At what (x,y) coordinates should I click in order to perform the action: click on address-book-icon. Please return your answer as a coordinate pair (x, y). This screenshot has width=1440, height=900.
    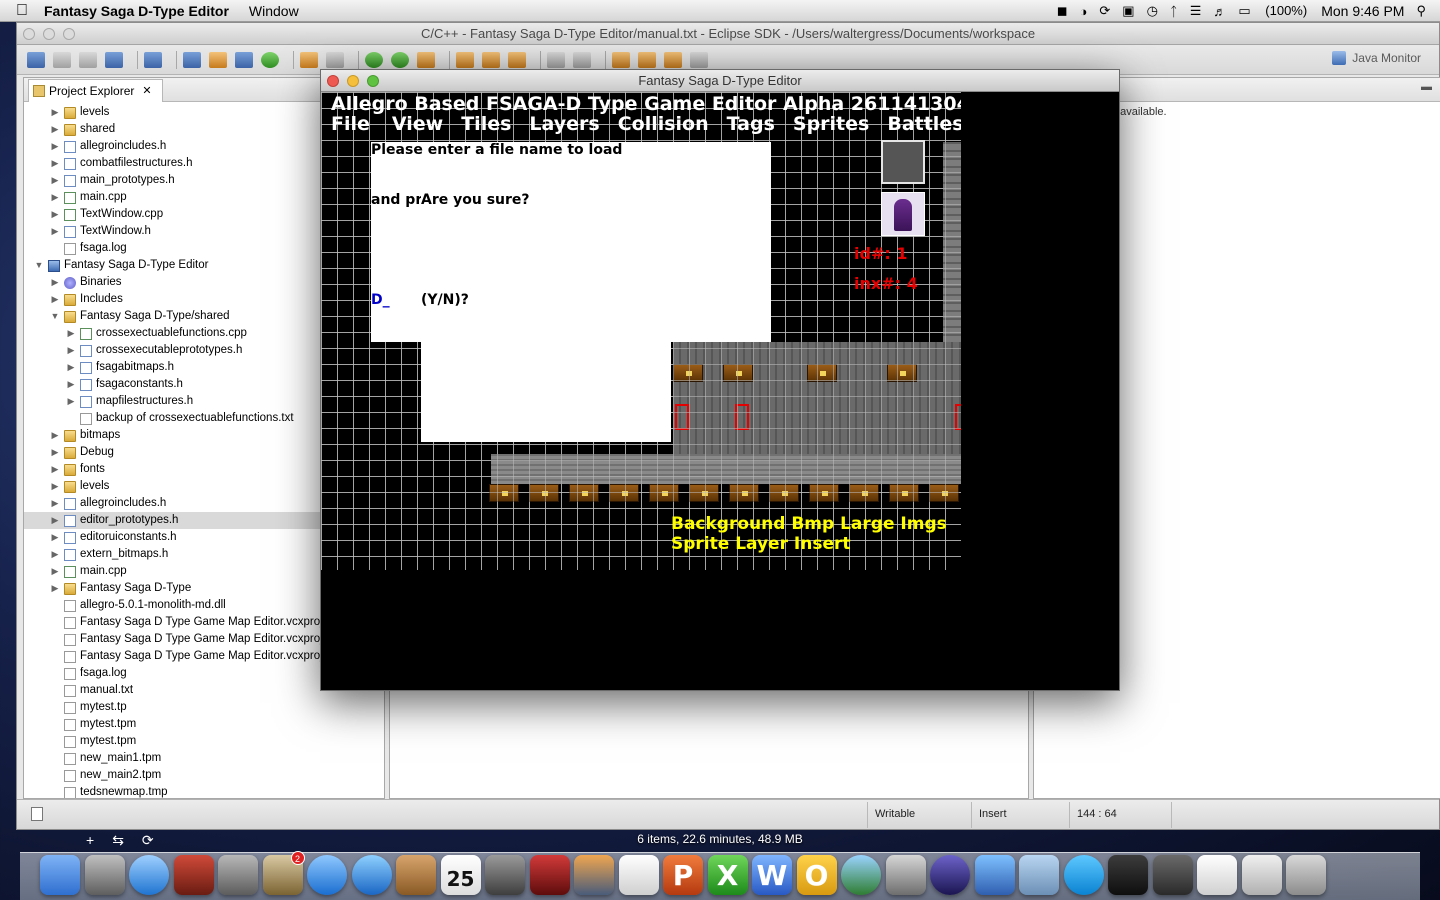
    Looking at the image, I should click on (416, 875).